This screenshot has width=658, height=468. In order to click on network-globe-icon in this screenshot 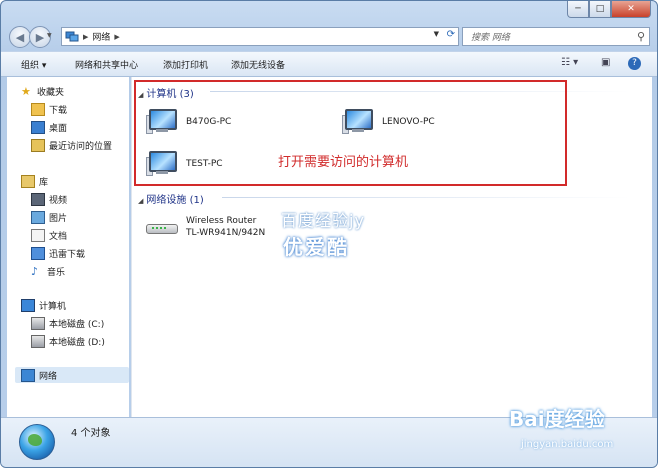, I will do `click(37, 442)`.